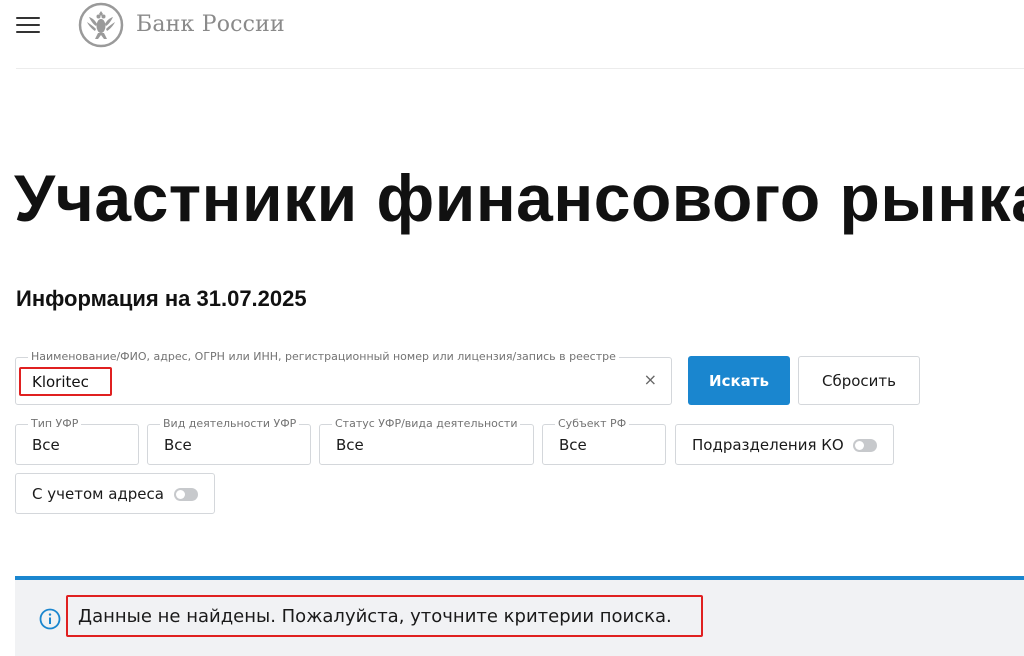  What do you see at coordinates (865, 445) in the screenshot?
I see `ko-divisions-toggle-switch` at bounding box center [865, 445].